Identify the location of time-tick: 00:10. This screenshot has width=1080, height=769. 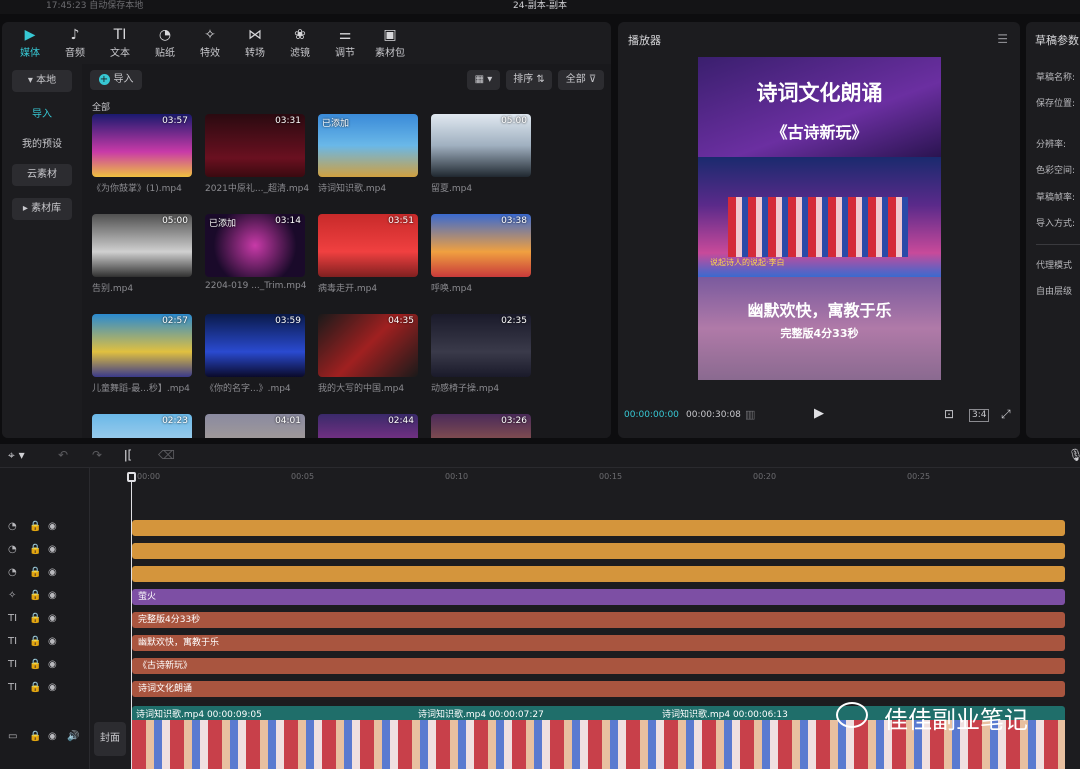
(457, 476).